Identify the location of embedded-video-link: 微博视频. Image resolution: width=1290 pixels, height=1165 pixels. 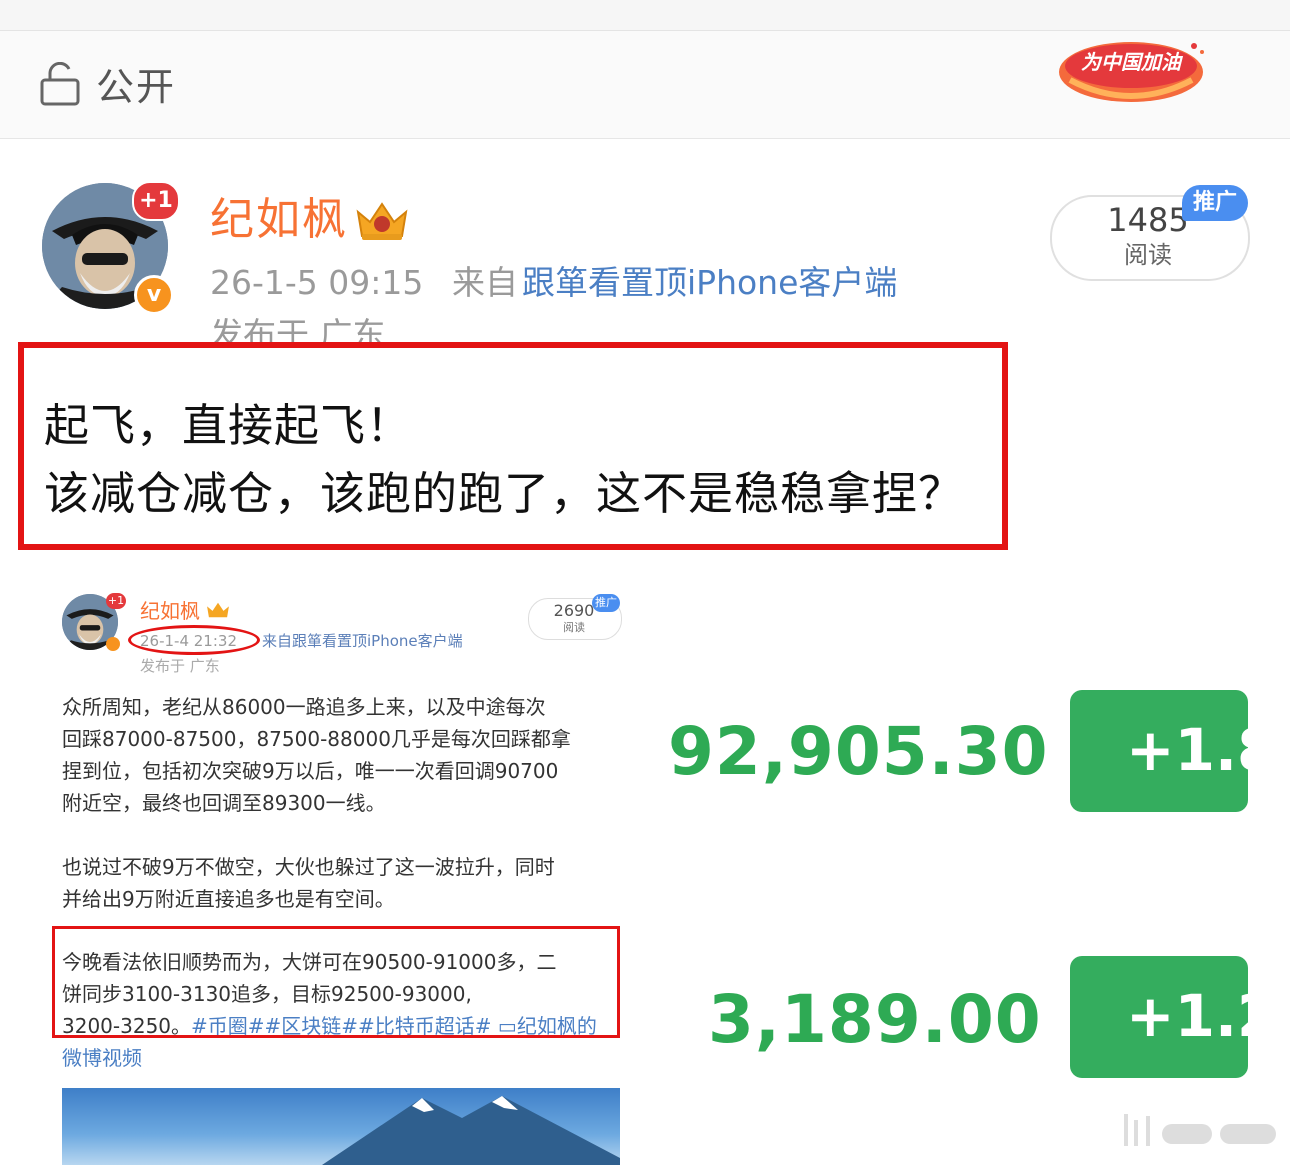
(102, 1058).